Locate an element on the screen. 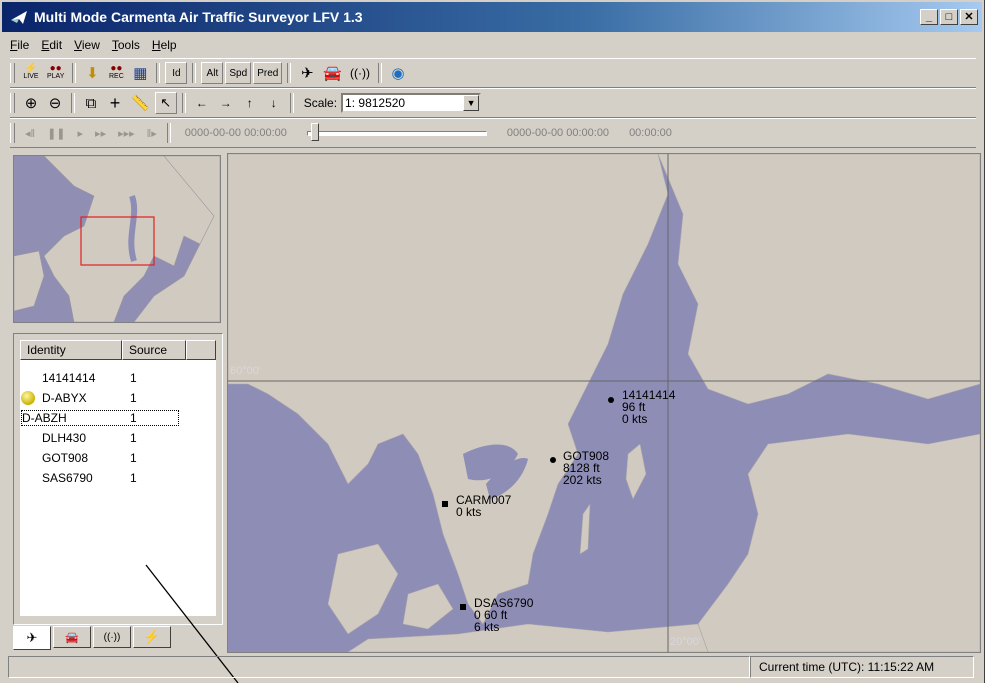 The image size is (988, 683). table-button: ▦ is located at coordinates (140, 73).